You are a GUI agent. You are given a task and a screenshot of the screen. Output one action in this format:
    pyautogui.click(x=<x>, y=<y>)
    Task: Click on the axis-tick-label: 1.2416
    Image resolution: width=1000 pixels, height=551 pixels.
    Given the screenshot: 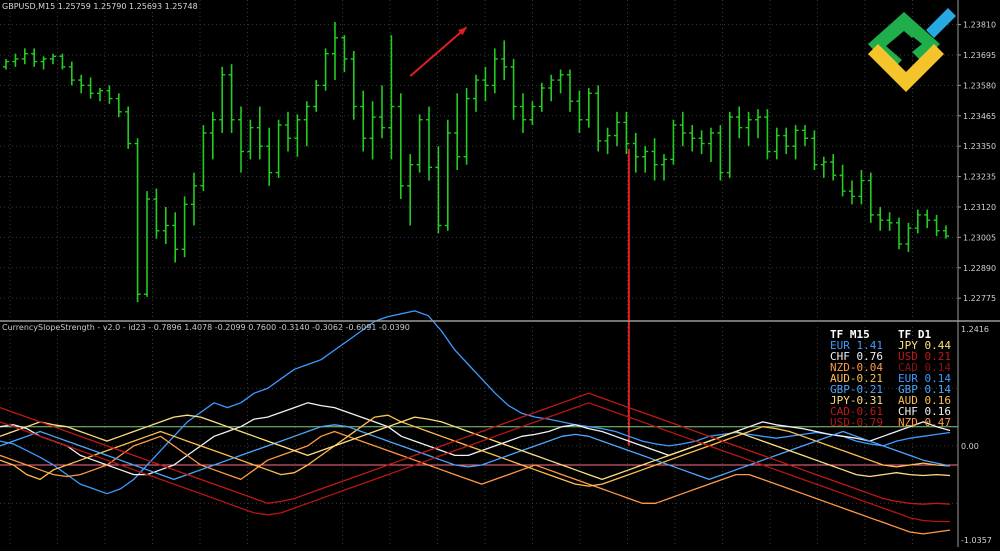 What is the action you would take?
    pyautogui.click(x=975, y=329)
    